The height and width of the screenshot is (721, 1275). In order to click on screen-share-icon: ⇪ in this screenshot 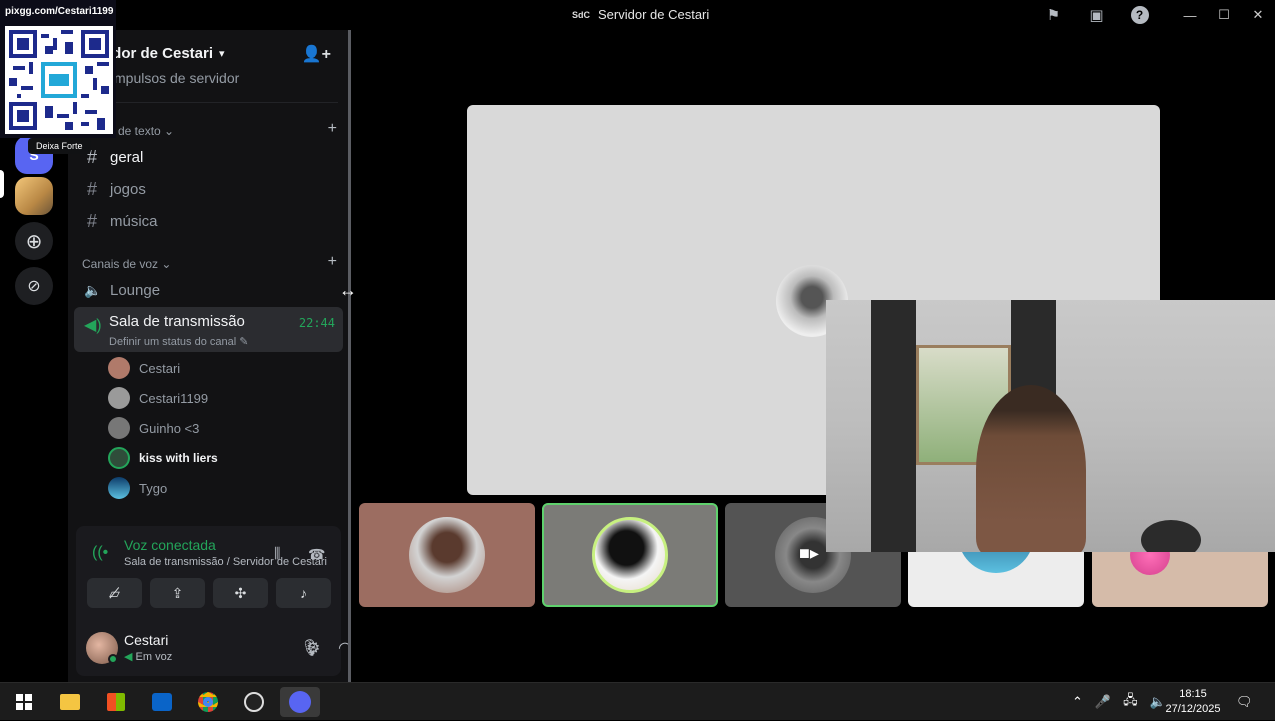, I will do `click(177, 593)`.